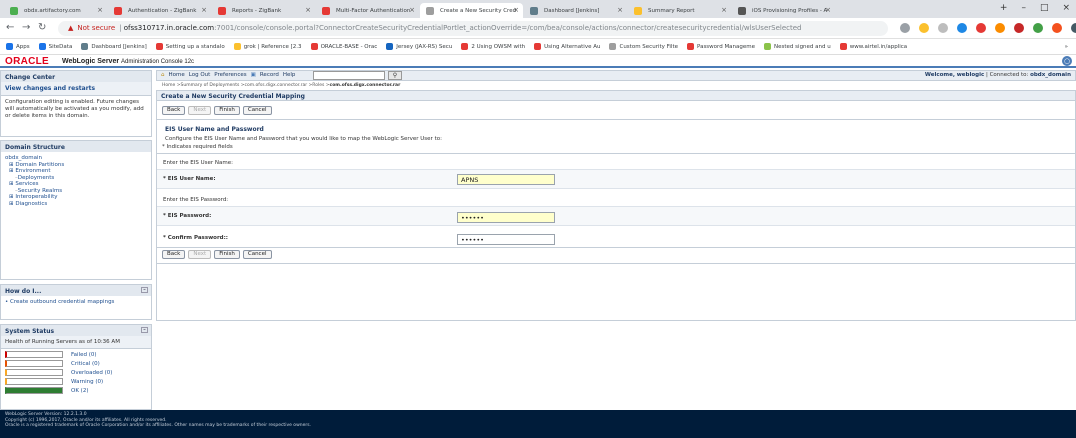  Describe the element at coordinates (924, 28) in the screenshot. I see `star-icon` at that location.